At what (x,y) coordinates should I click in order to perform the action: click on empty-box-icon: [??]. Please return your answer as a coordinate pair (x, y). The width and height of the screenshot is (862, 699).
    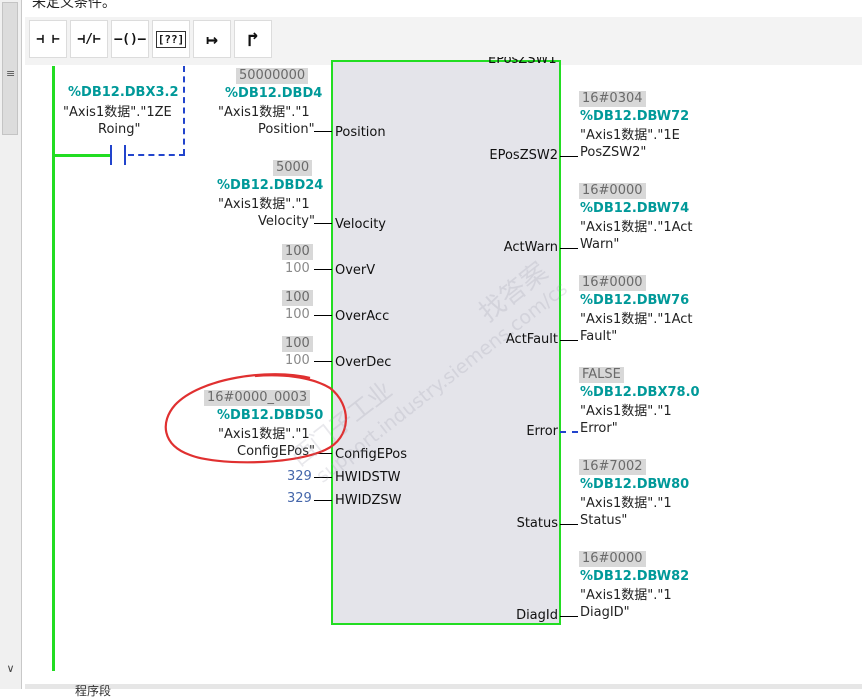
    Looking at the image, I should click on (171, 39).